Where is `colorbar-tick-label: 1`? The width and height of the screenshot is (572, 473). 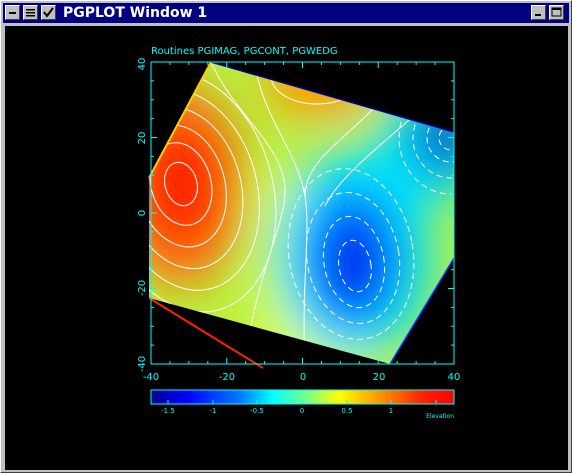
colorbar-tick-label: 1 is located at coordinates (391, 411).